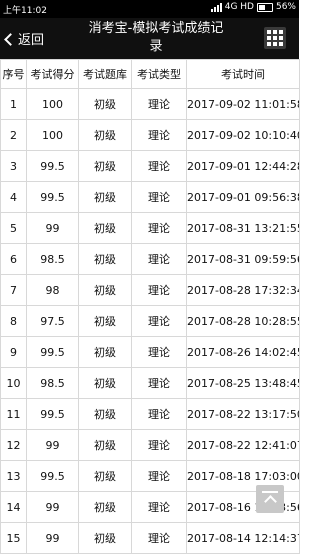 The image size is (320, 554). I want to click on table-row: 6 98.5 初级 理论 2017-08-31 09:59:56, so click(150, 259).